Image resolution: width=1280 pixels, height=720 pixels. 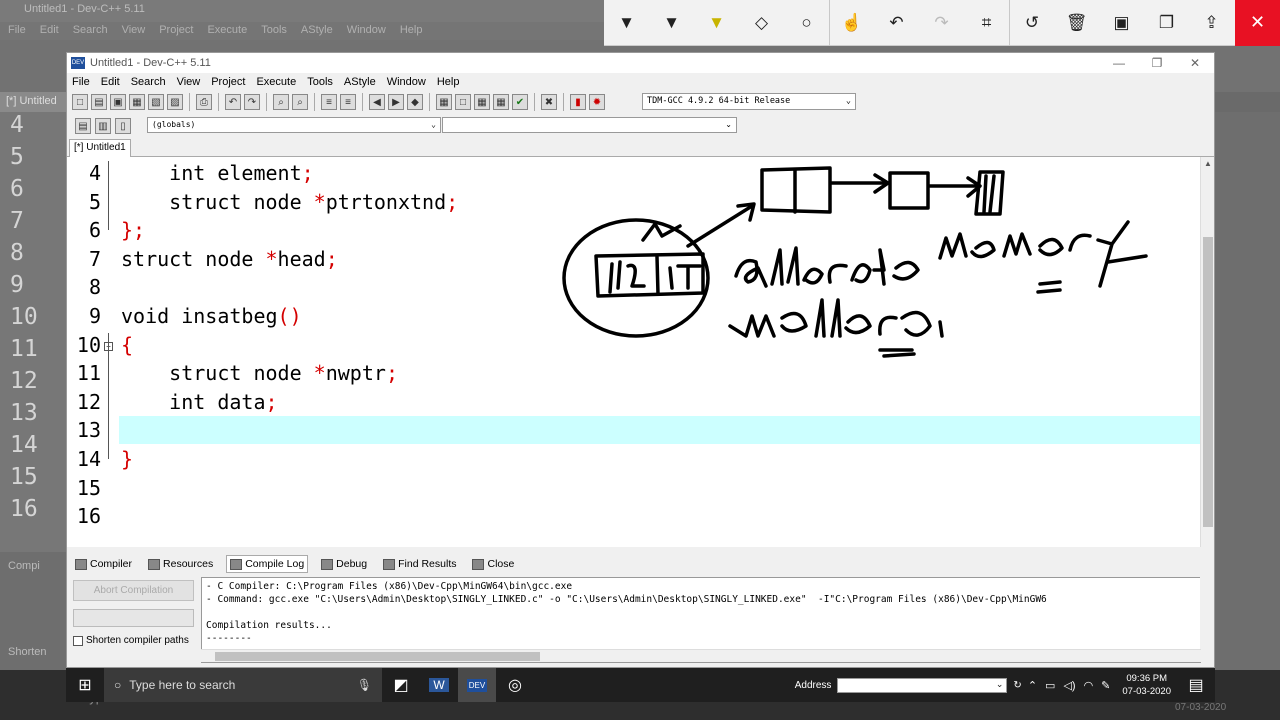 I want to click on touch-icon: ☝, so click(x=851, y=23).